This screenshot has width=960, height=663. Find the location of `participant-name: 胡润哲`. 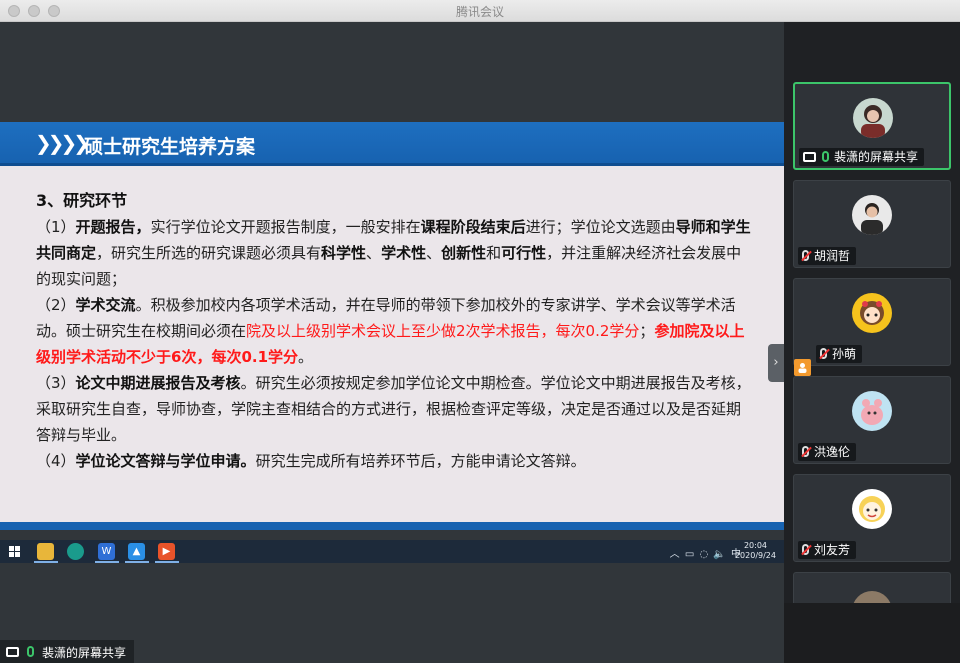

participant-name: 胡润哲 is located at coordinates (832, 256).